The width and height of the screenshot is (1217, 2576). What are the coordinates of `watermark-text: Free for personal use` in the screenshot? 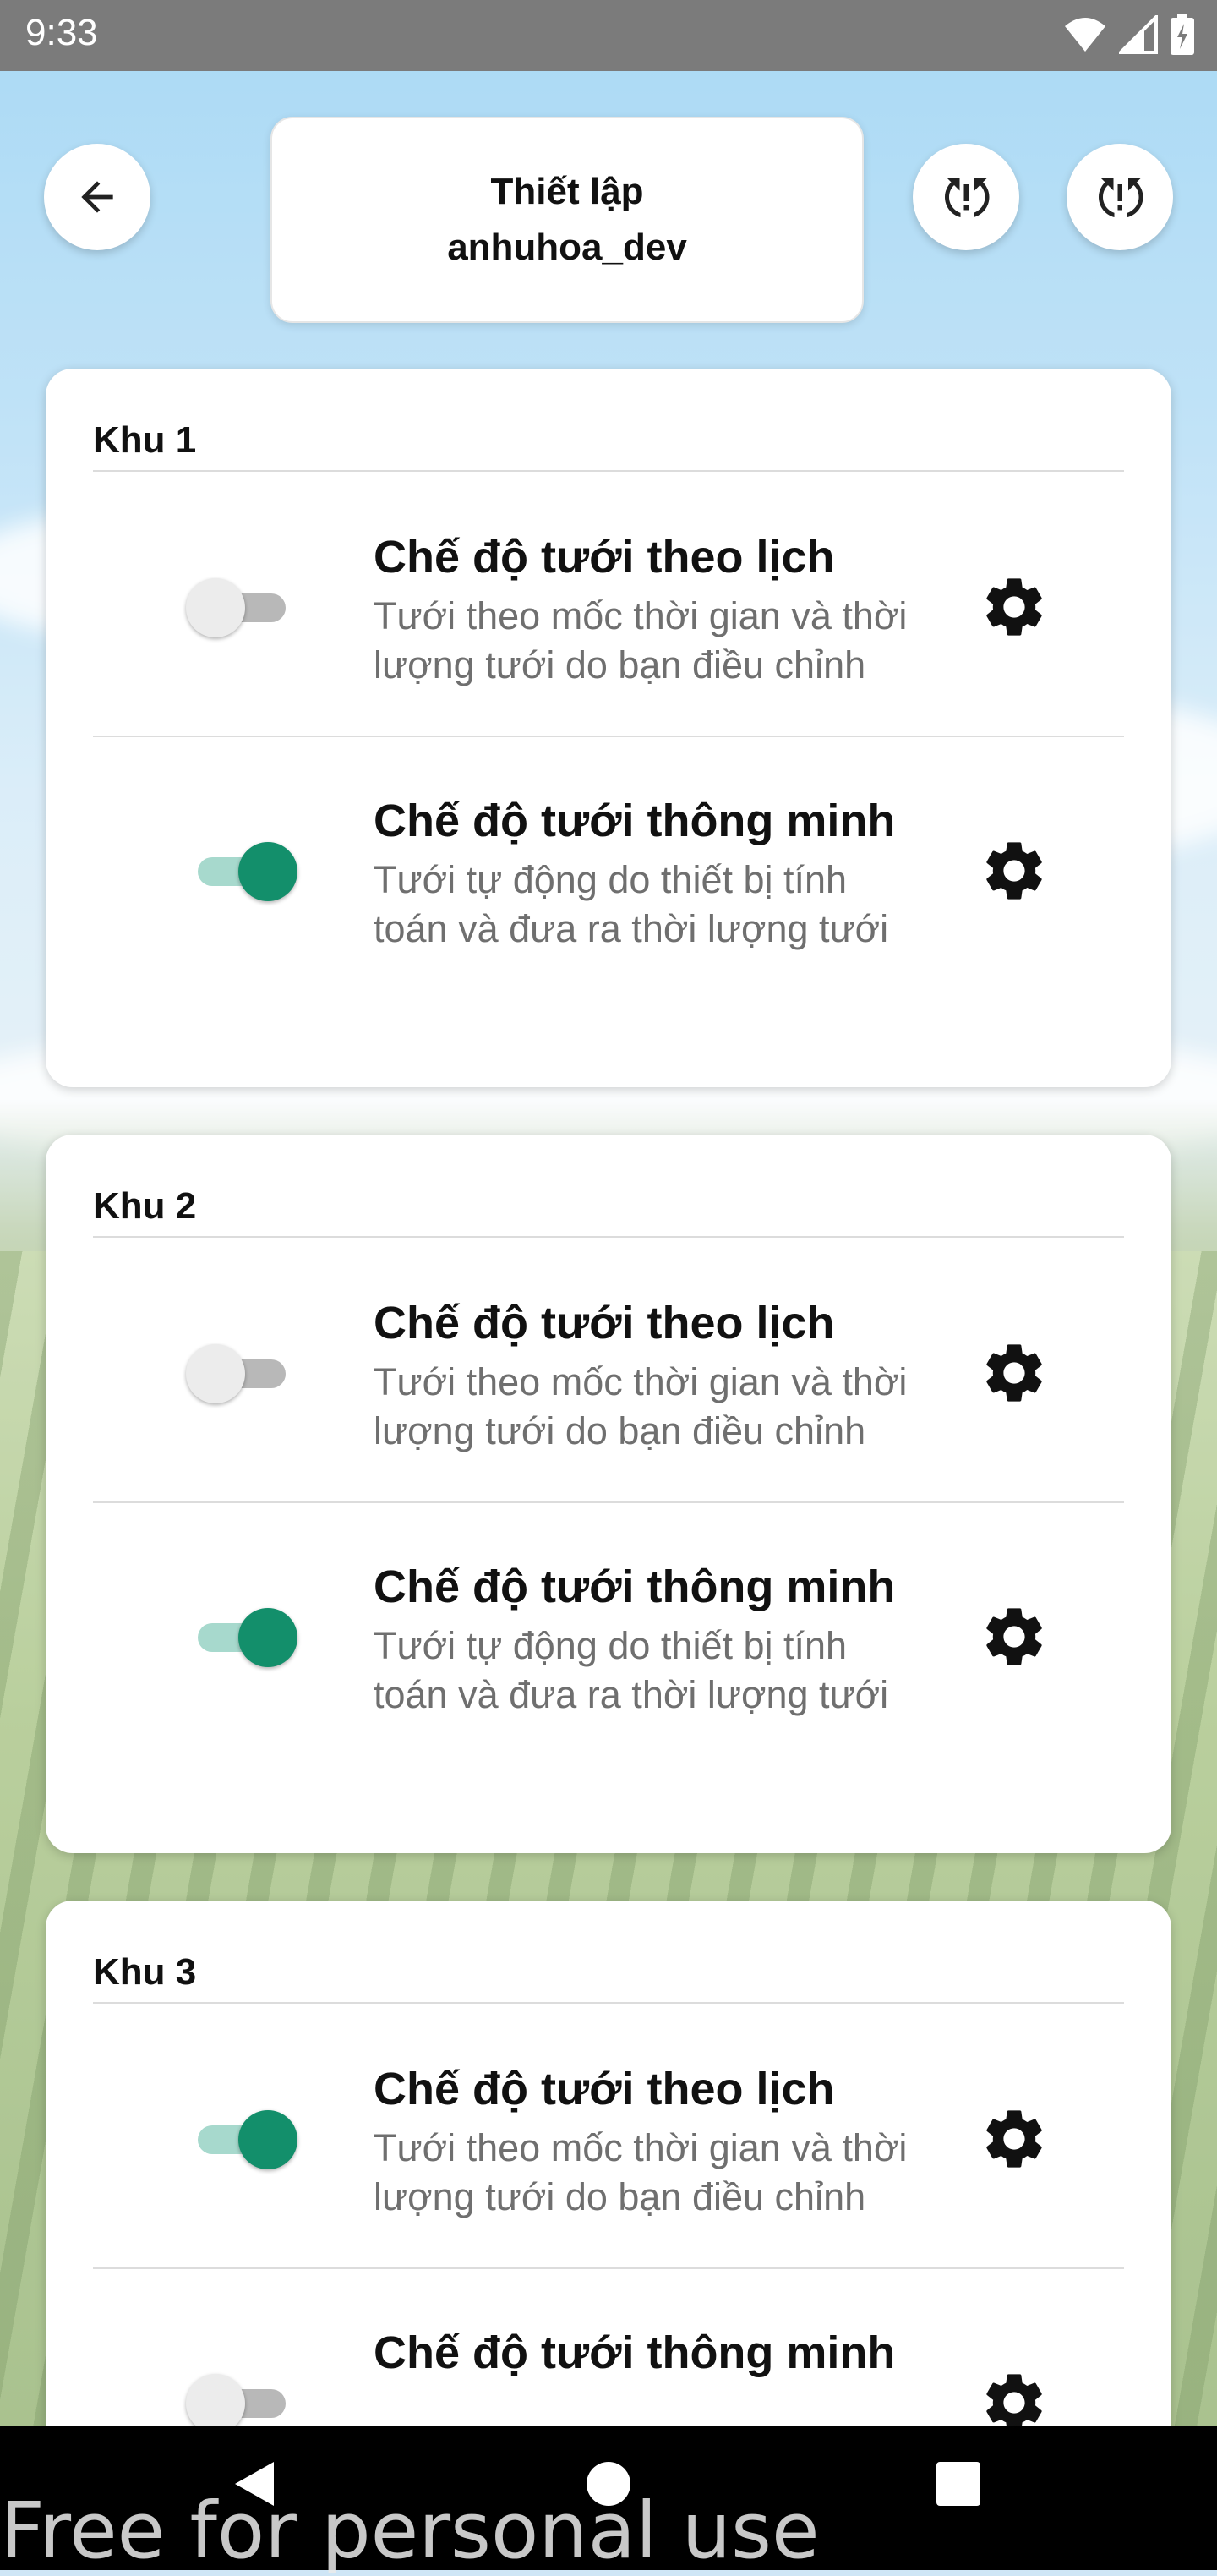 It's located at (410, 2531).